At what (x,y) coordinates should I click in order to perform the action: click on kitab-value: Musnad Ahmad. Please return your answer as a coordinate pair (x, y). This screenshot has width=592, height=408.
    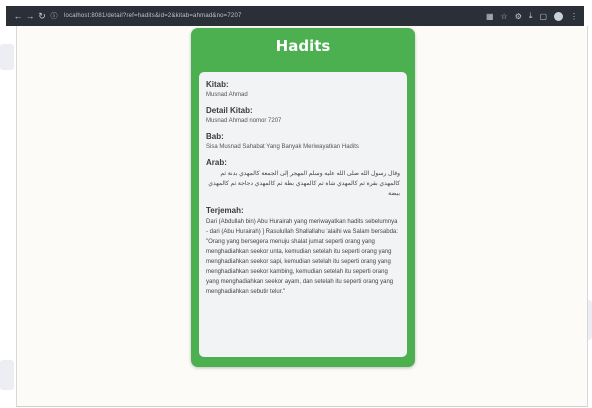
    Looking at the image, I should click on (227, 95).